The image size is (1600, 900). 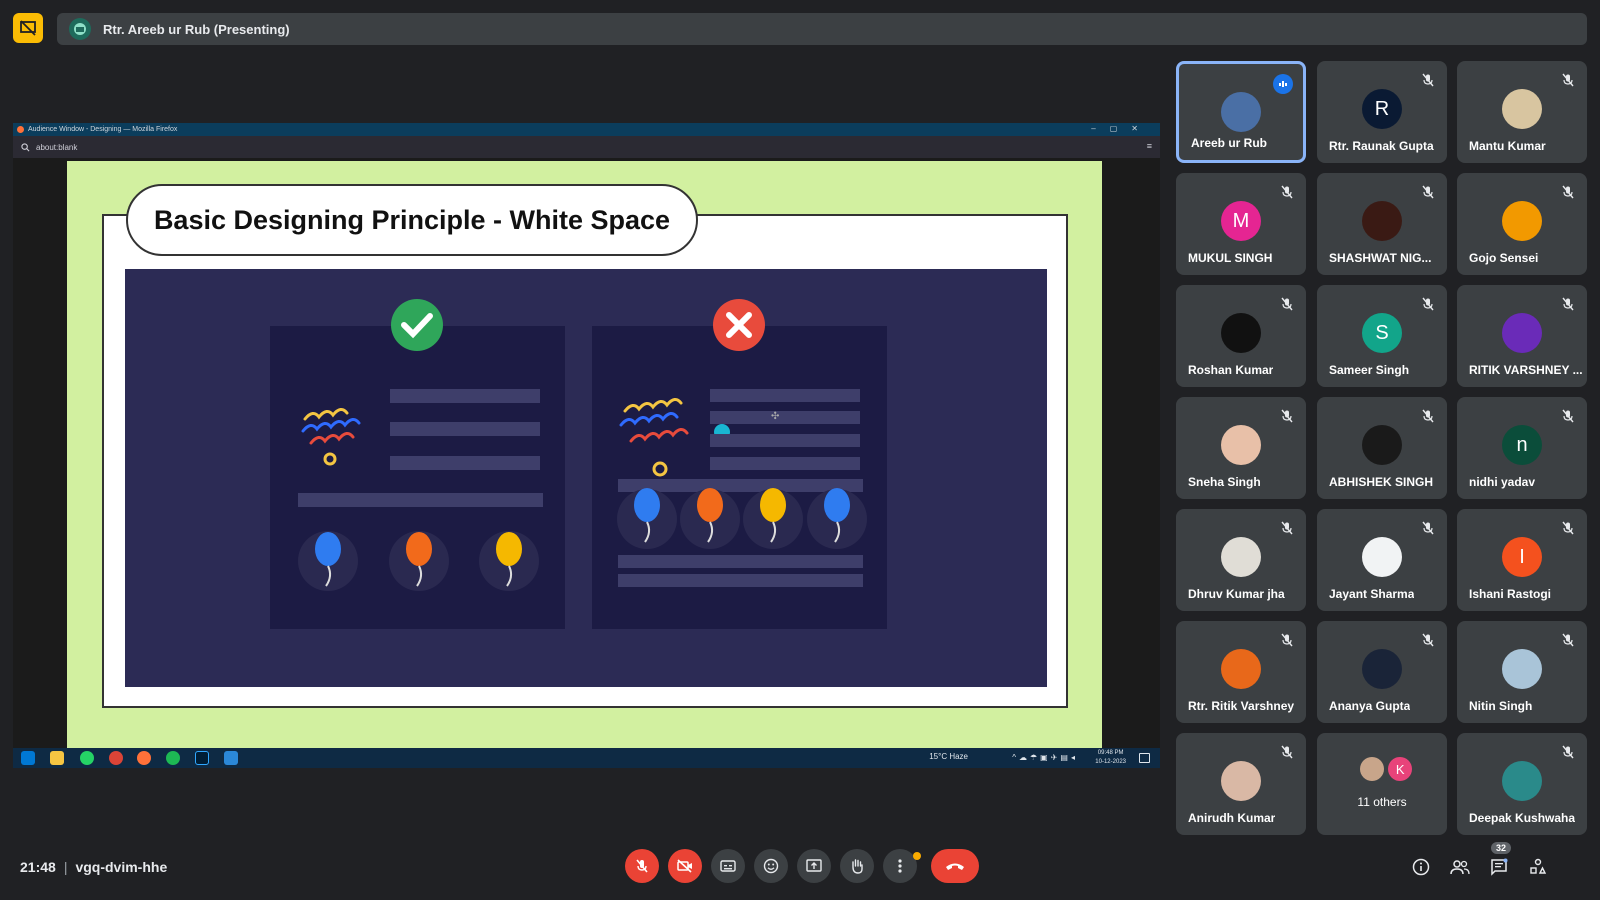 I want to click on photoshop-icon, so click(x=202, y=758).